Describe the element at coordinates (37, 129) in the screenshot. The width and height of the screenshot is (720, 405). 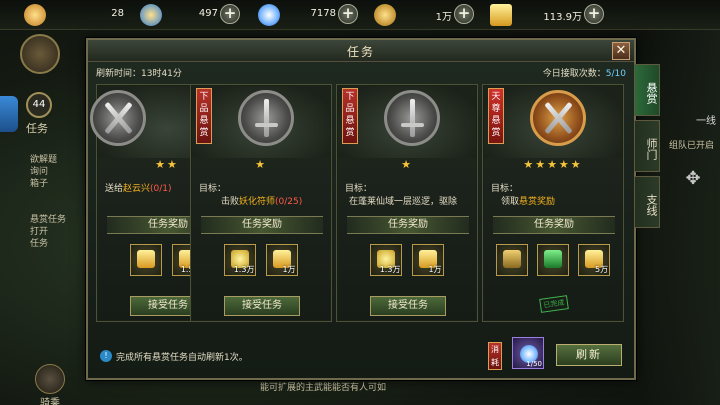
I see `quest-tracker-title: 任务` at that location.